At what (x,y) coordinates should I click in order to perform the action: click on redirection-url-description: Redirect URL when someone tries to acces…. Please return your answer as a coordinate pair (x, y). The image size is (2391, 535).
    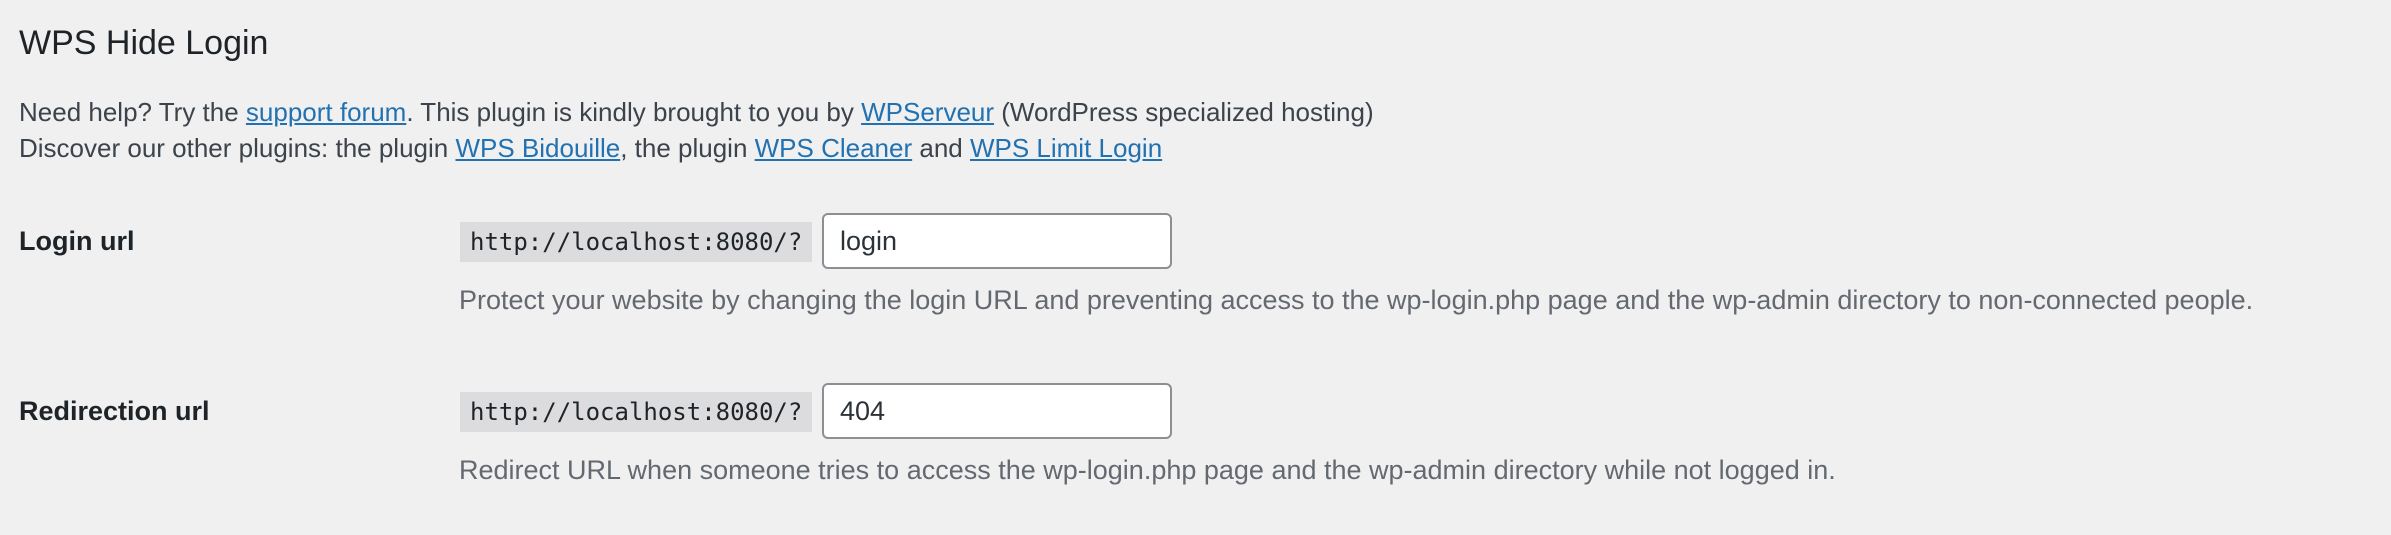
    Looking at the image, I should click on (1147, 470).